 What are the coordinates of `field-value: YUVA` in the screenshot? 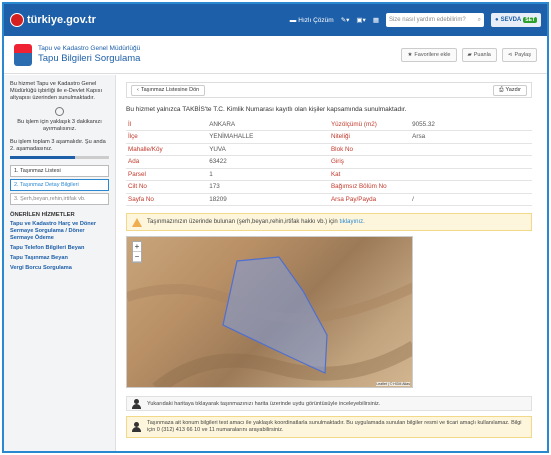 It's located at (268, 149).